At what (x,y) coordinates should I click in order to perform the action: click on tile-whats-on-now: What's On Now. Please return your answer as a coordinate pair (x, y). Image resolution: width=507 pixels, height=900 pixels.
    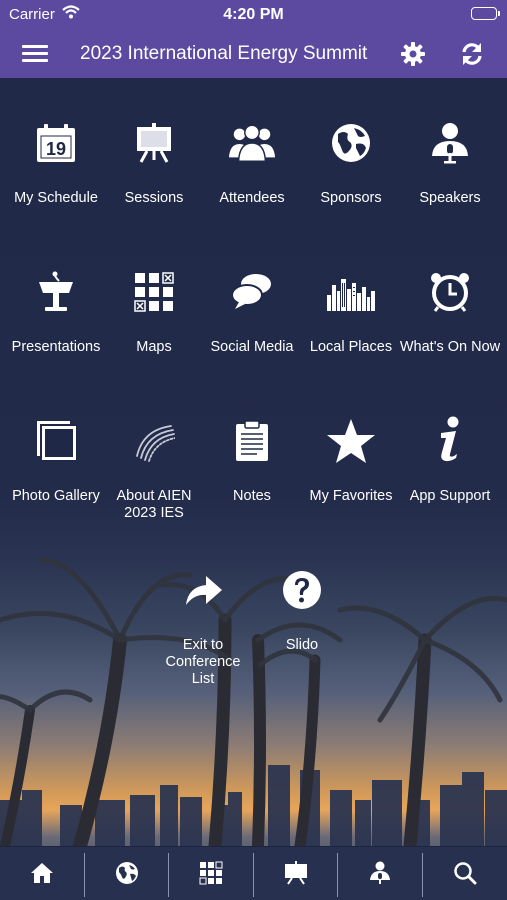
    Looking at the image, I should click on (450, 336).